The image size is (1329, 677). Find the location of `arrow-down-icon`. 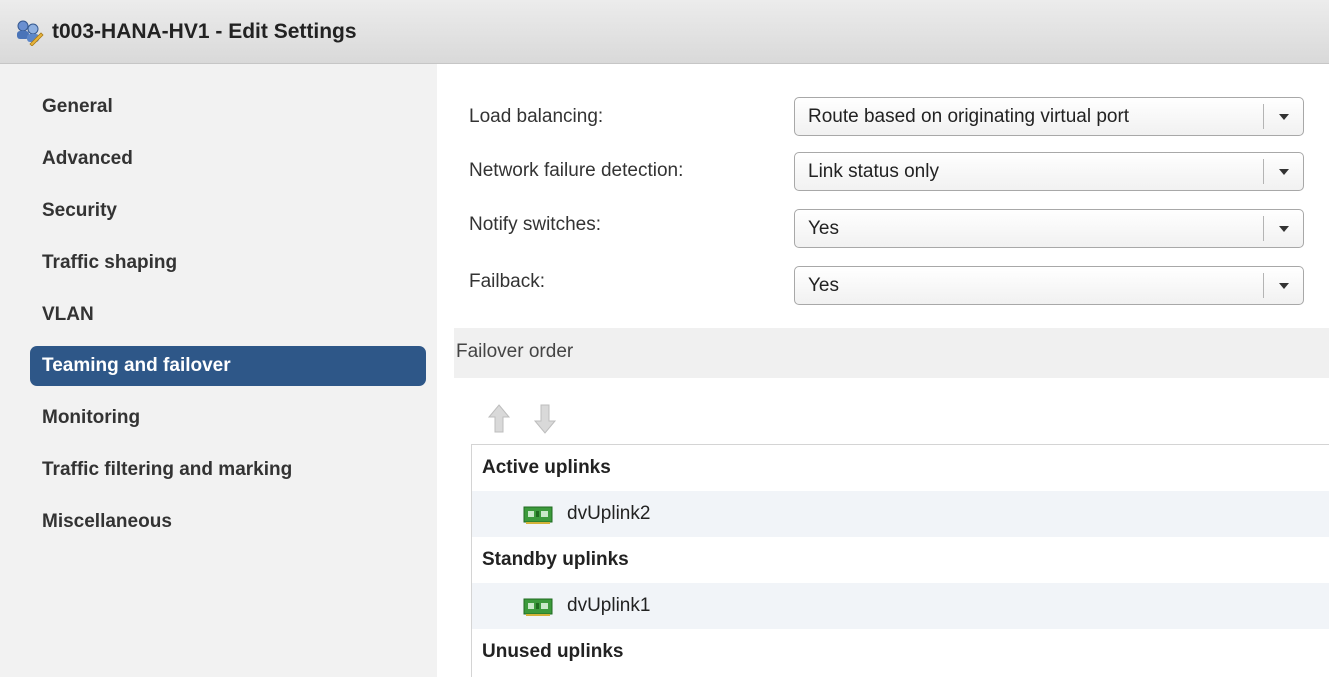

arrow-down-icon is located at coordinates (545, 419).